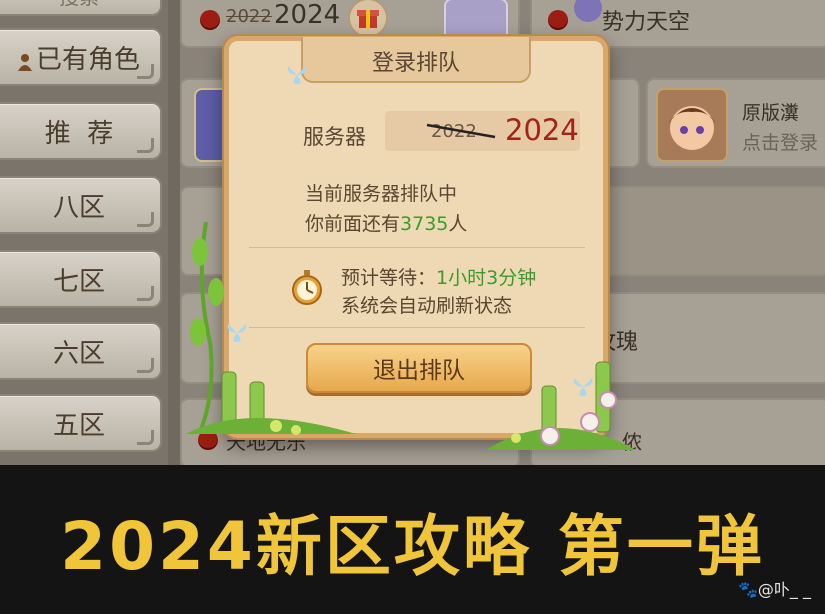 This screenshot has height=614, width=825. Describe the element at coordinates (427, 306) in the screenshot. I see `auto-refresh-text: 系统会自动刷新状态` at that location.